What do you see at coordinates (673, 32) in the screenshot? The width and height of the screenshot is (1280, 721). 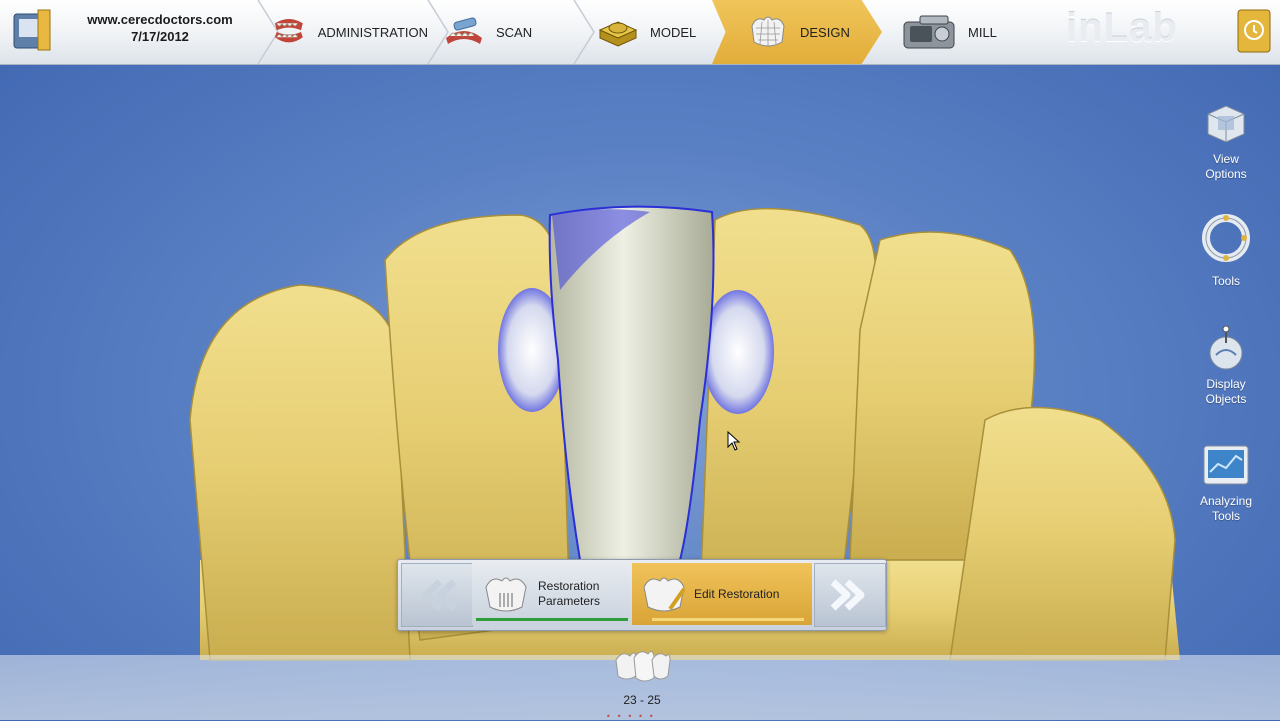 I see `step-model-label: MODEL` at bounding box center [673, 32].